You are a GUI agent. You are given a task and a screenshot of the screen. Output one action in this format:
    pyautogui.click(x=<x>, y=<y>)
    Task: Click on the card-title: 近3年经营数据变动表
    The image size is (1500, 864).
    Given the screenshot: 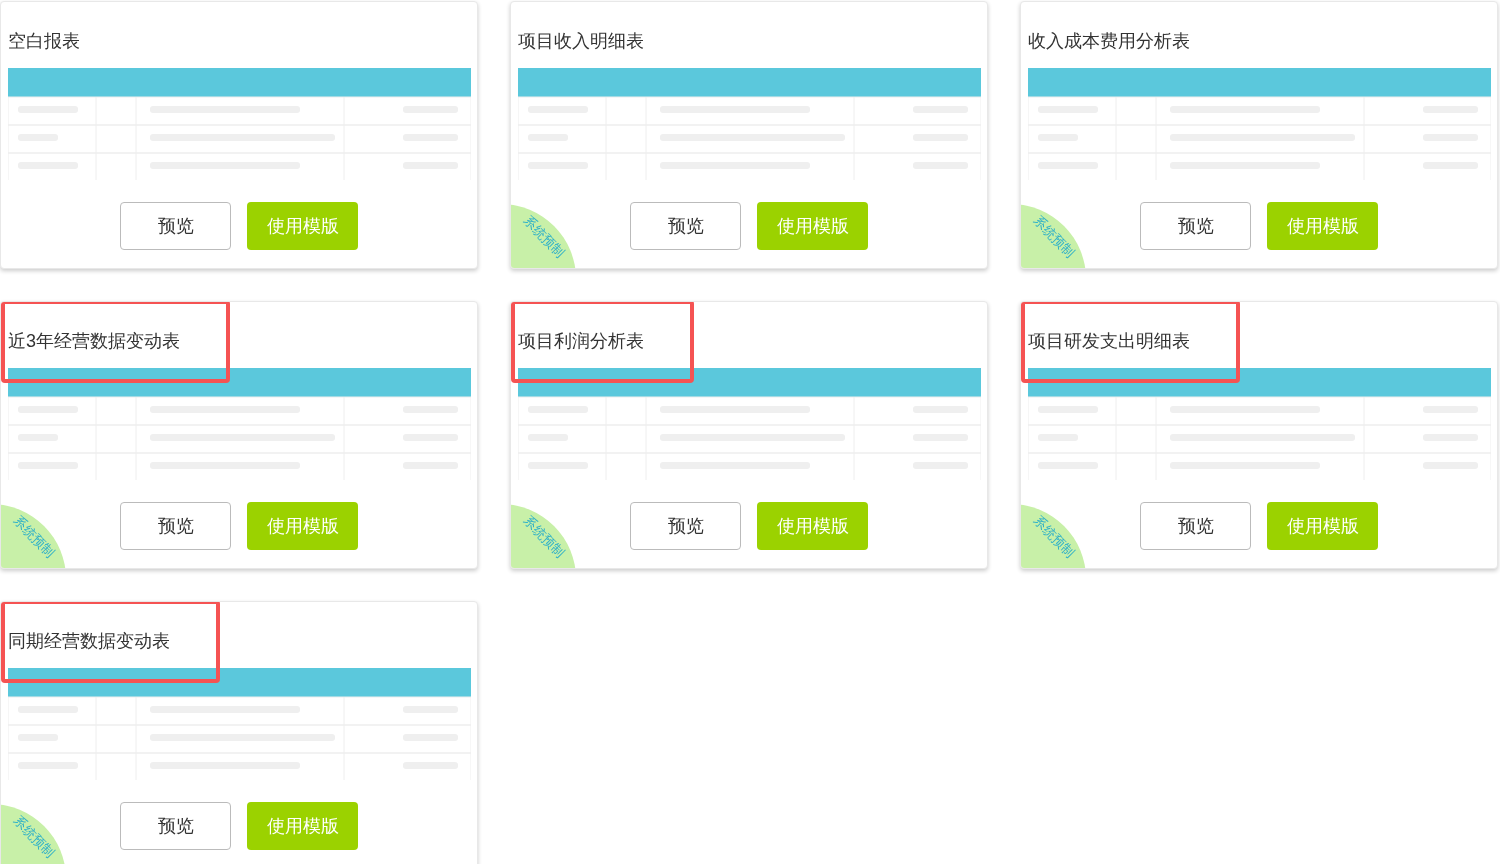 What is the action you would take?
    pyautogui.click(x=94, y=341)
    